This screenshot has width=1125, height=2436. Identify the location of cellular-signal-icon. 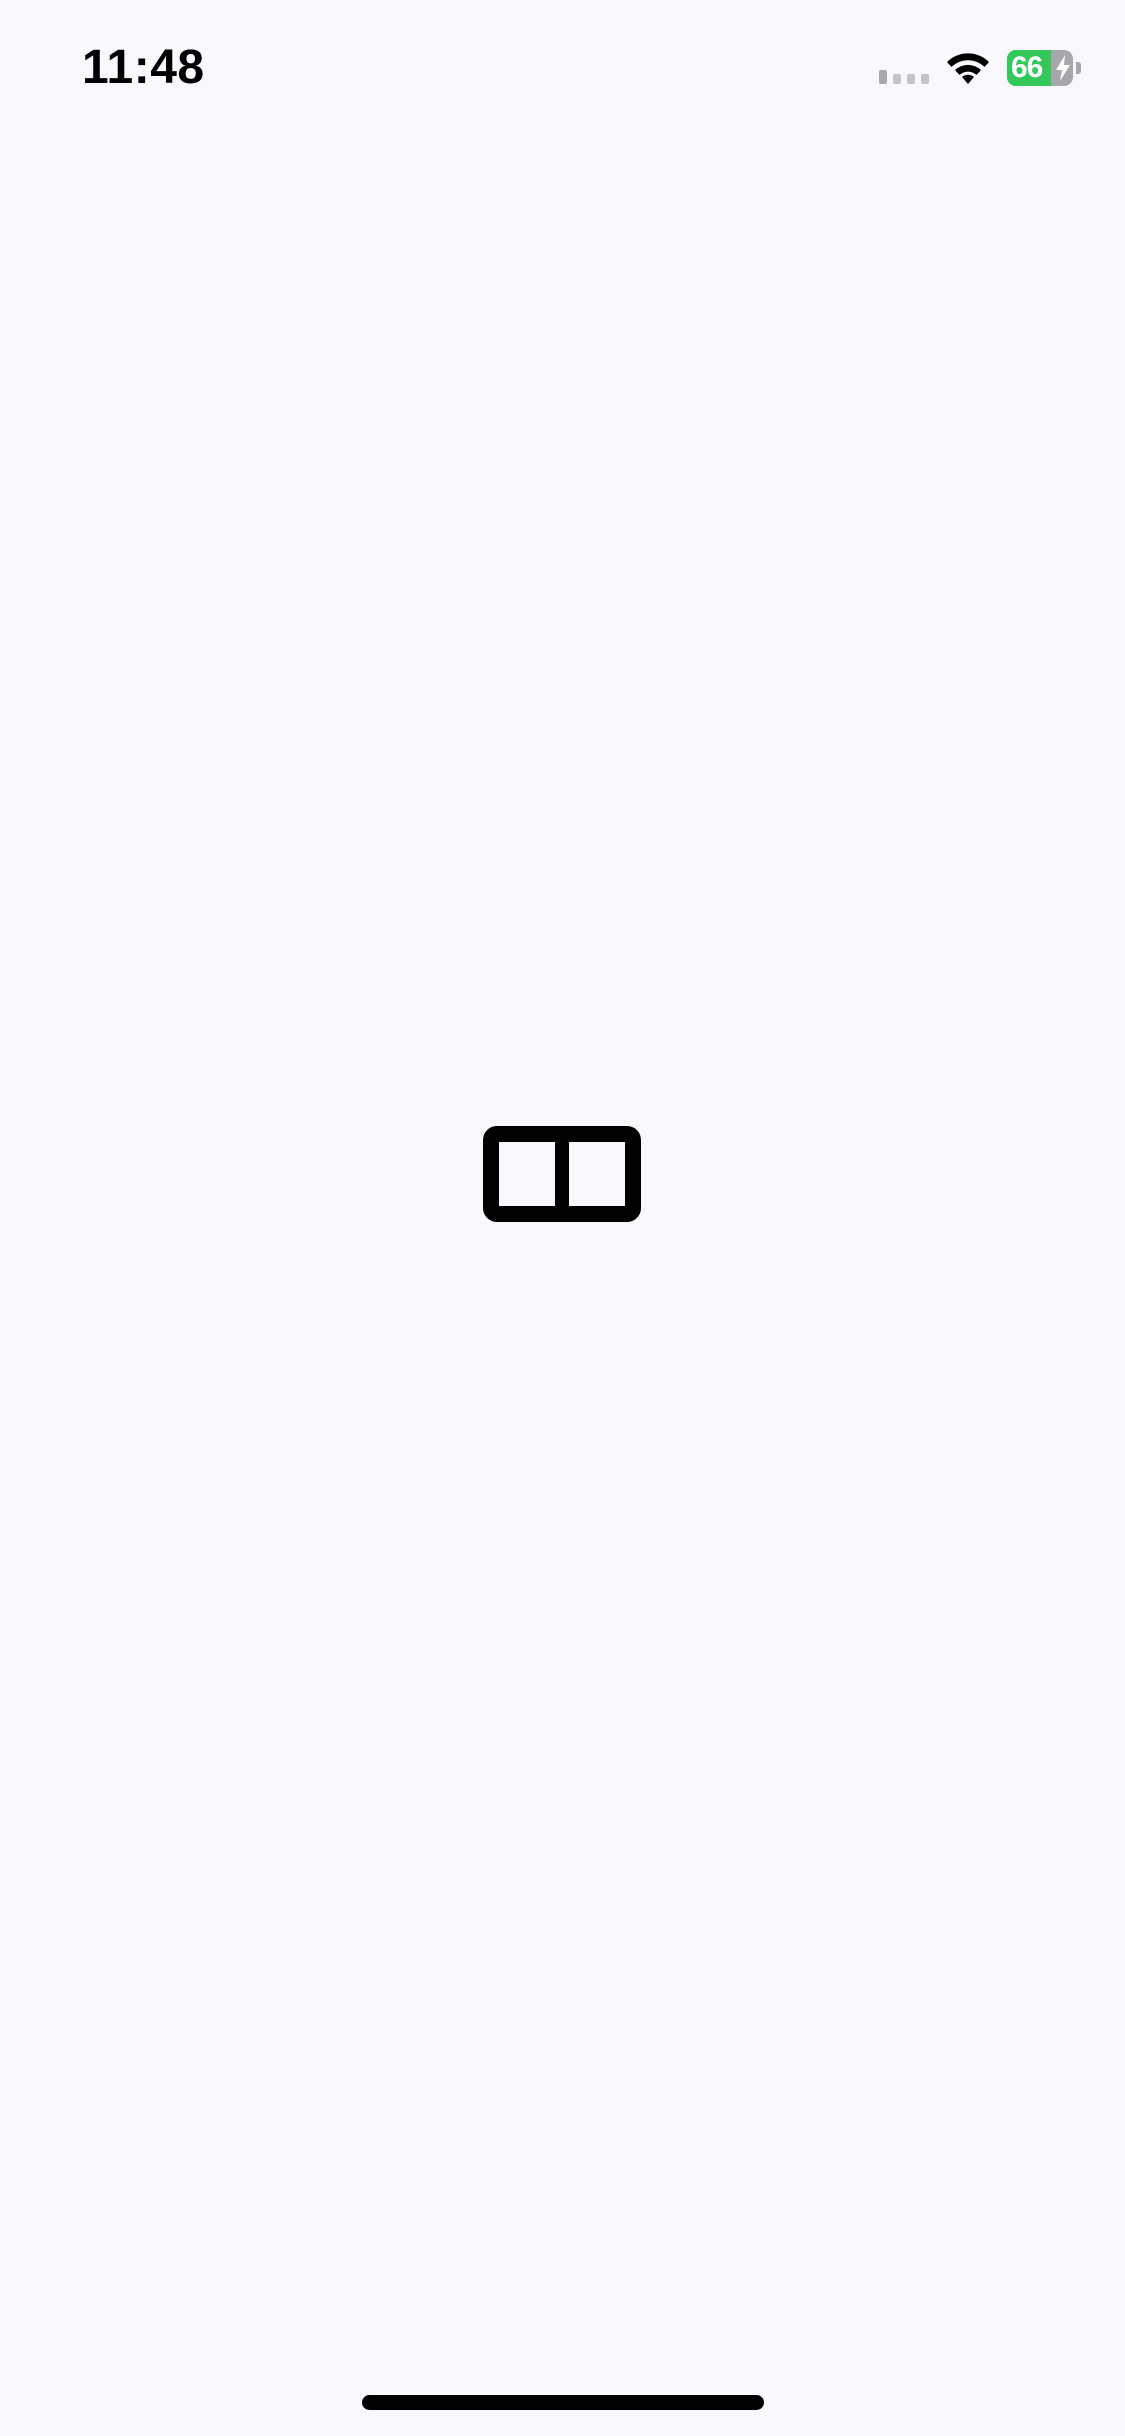
(904, 75).